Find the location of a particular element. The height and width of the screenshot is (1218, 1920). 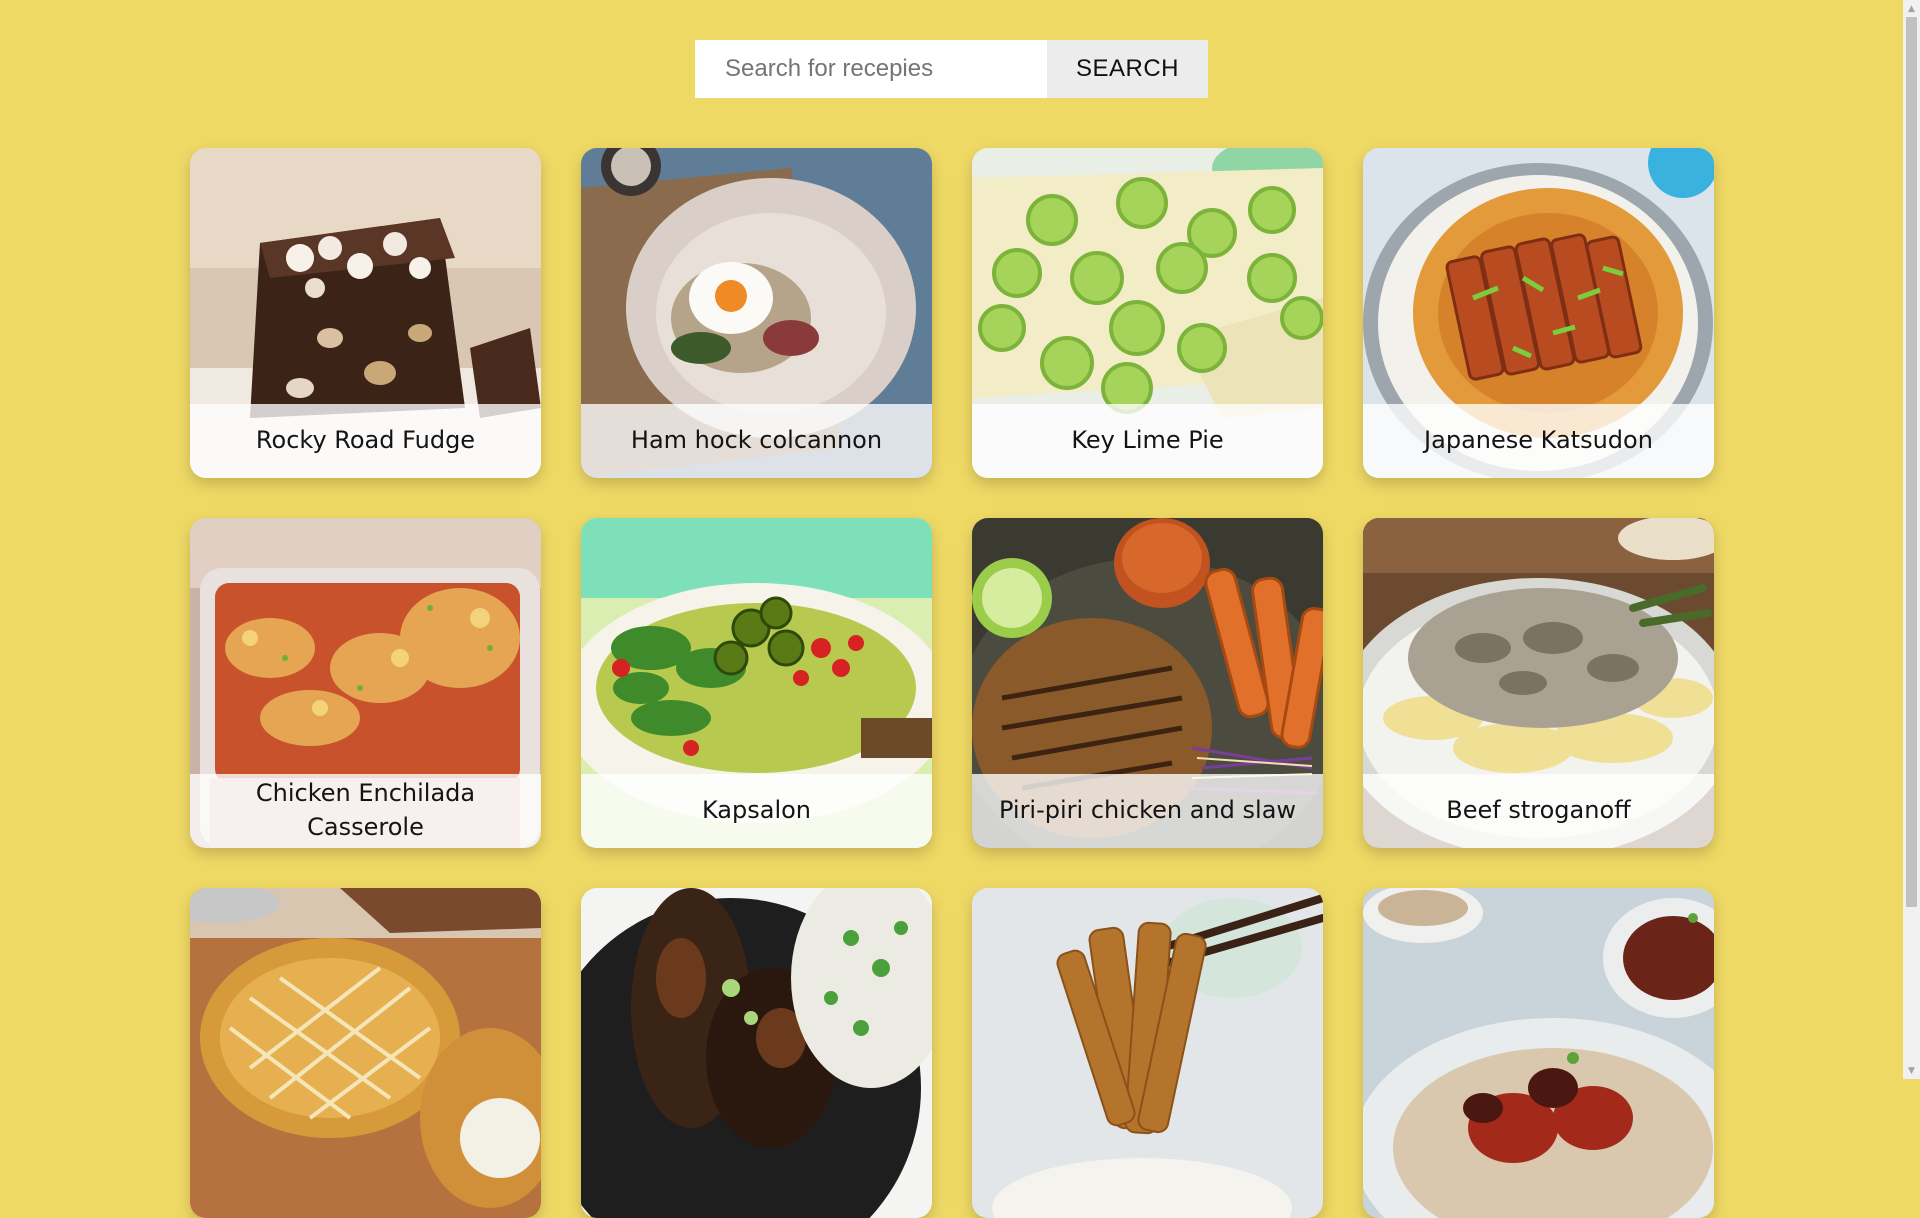

recipe-title-overlay: Ham hock colcannon is located at coordinates (756, 441).